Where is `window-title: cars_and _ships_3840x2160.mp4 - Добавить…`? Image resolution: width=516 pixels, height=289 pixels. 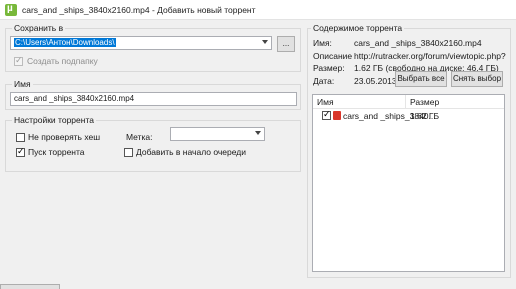 window-title: cars_and _ships_3840x2160.mp4 - Добавить… is located at coordinates (139, 10).